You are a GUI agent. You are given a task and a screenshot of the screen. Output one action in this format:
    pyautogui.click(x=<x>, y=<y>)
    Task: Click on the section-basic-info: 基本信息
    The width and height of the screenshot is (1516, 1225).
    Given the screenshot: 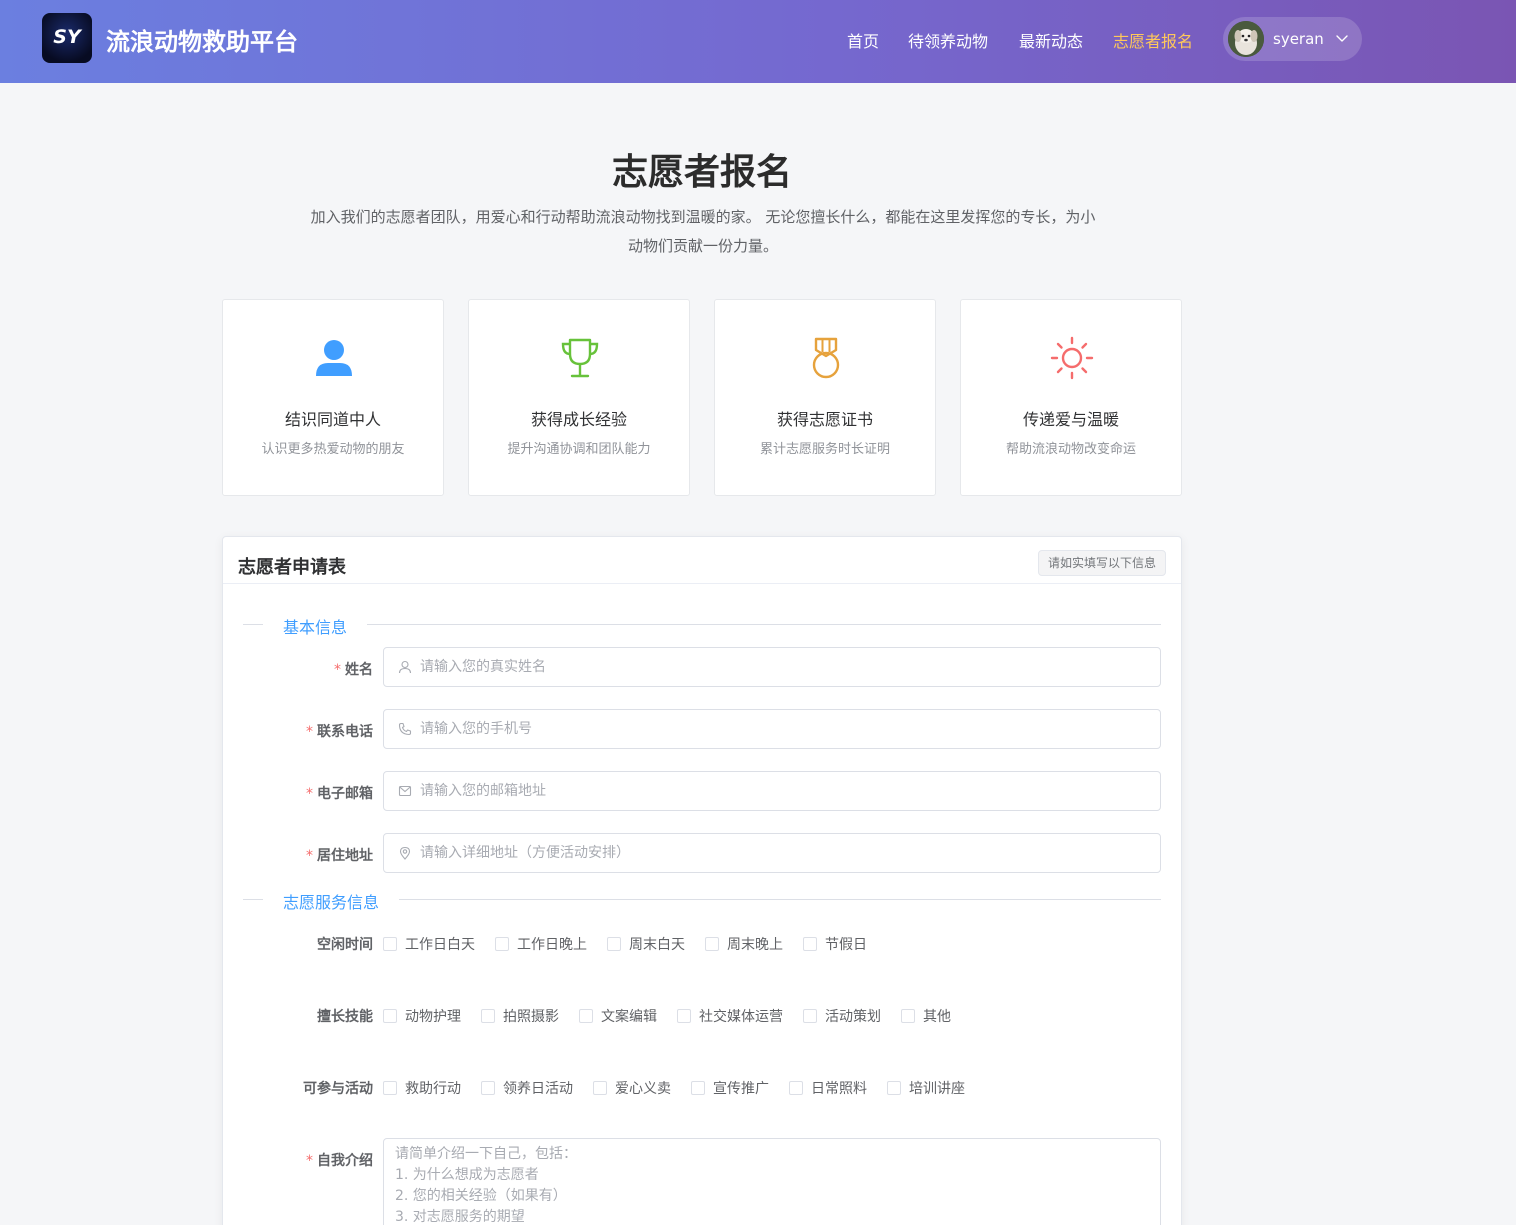 What is the action you would take?
    pyautogui.click(x=702, y=625)
    